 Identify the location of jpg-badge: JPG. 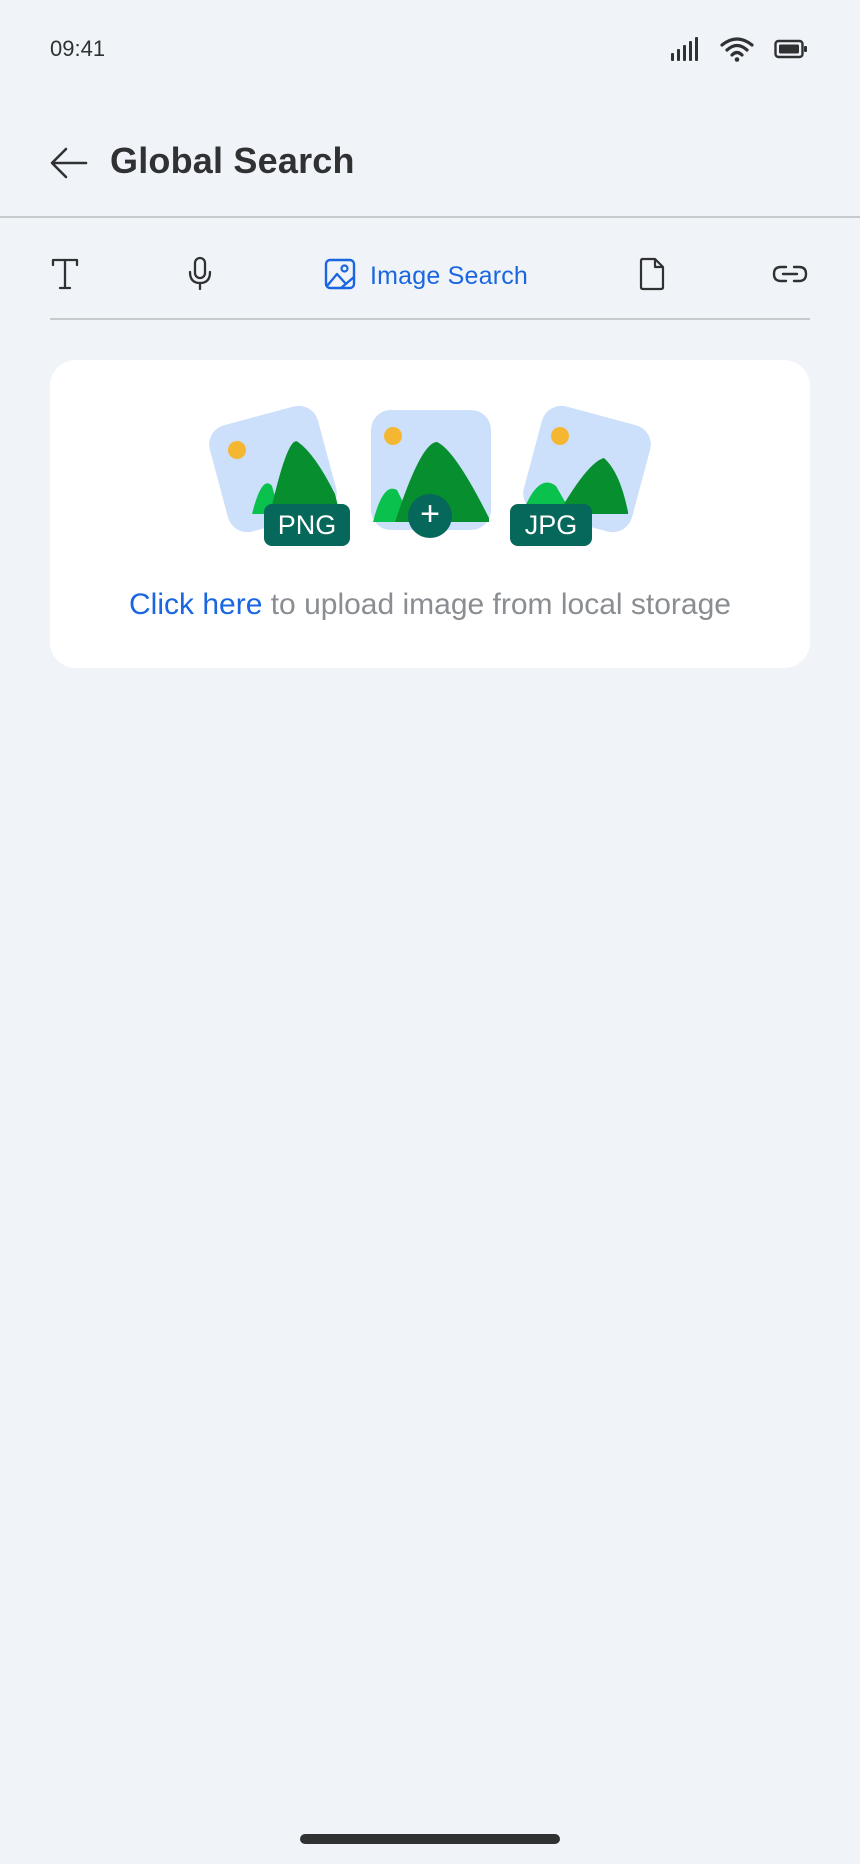
(551, 525).